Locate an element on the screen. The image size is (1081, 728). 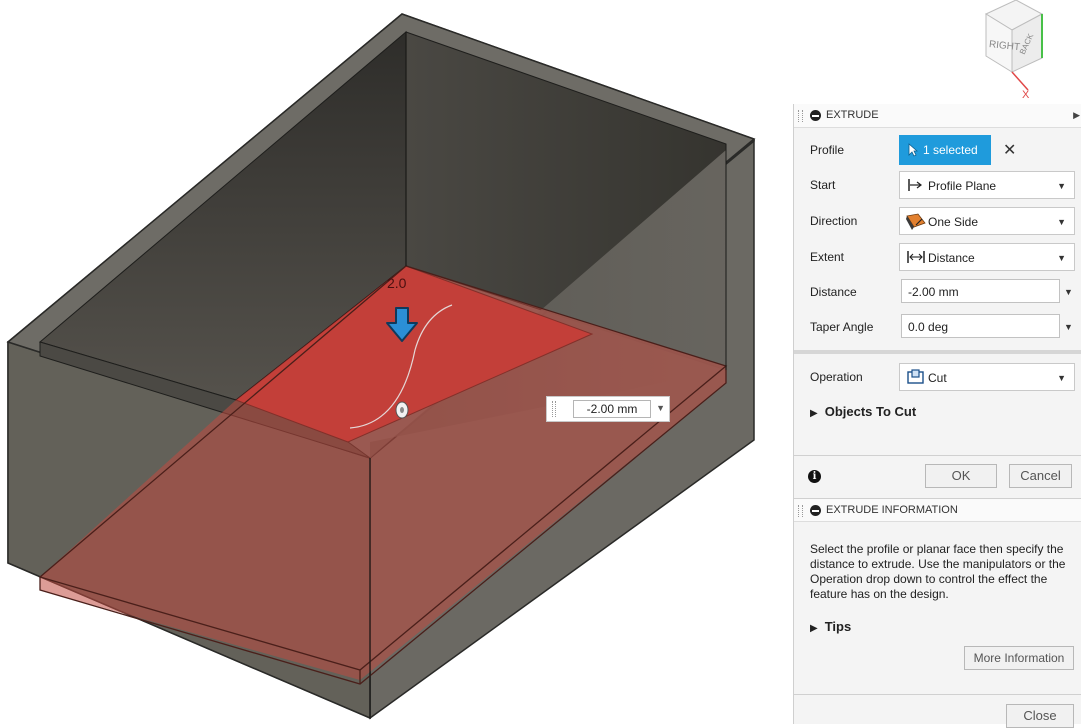
direction-row: Direction One Side ▼ is located at coordinates (937, 221).